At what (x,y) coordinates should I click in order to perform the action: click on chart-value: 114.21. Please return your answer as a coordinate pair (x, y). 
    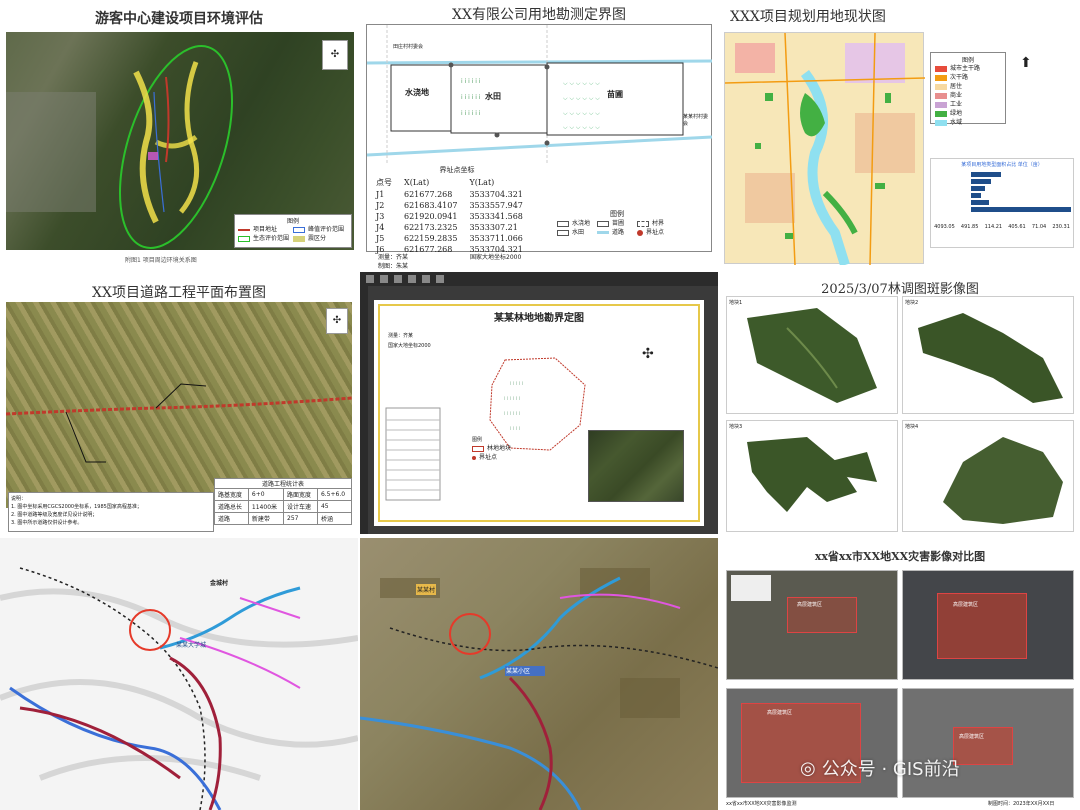
    Looking at the image, I should click on (993, 227).